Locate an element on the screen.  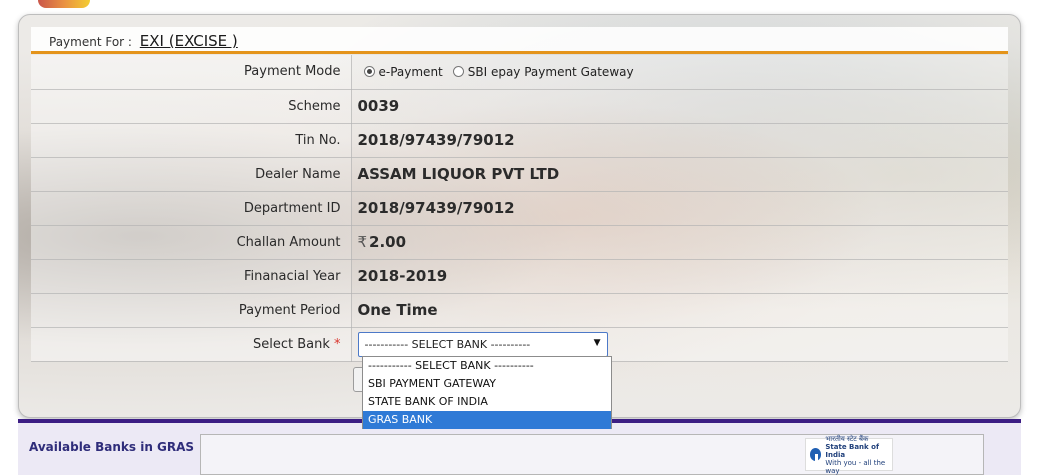
bank-option-highlighted: GRAS BANK is located at coordinates (487, 420).